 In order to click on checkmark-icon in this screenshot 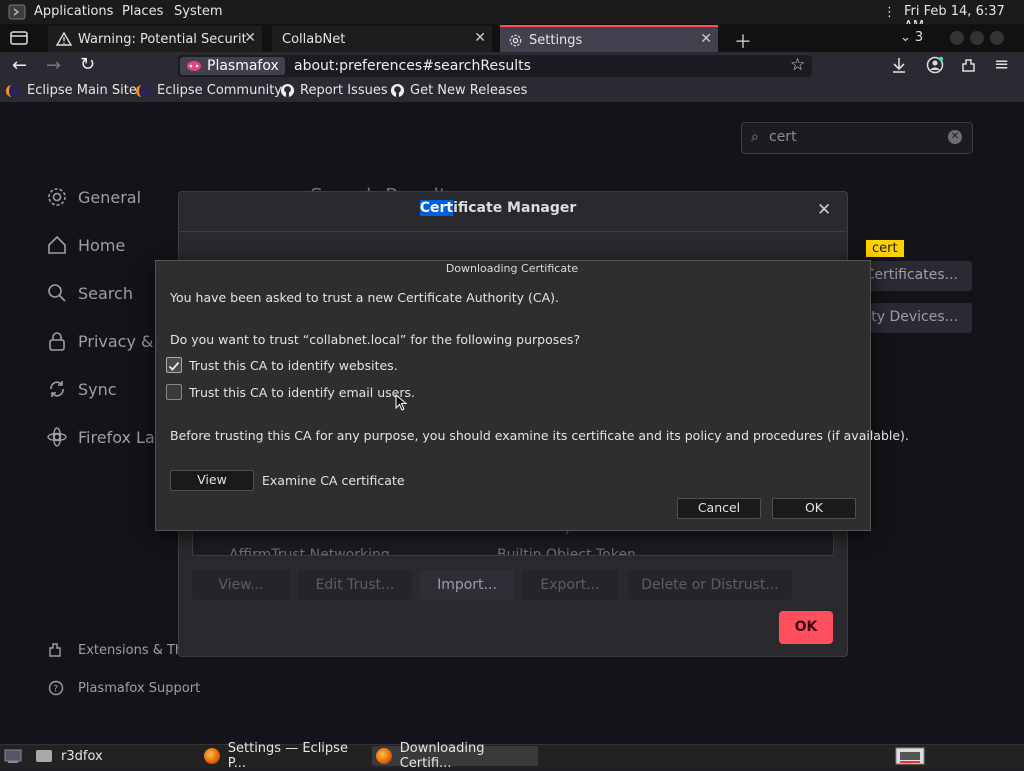, I will do `click(174, 366)`.